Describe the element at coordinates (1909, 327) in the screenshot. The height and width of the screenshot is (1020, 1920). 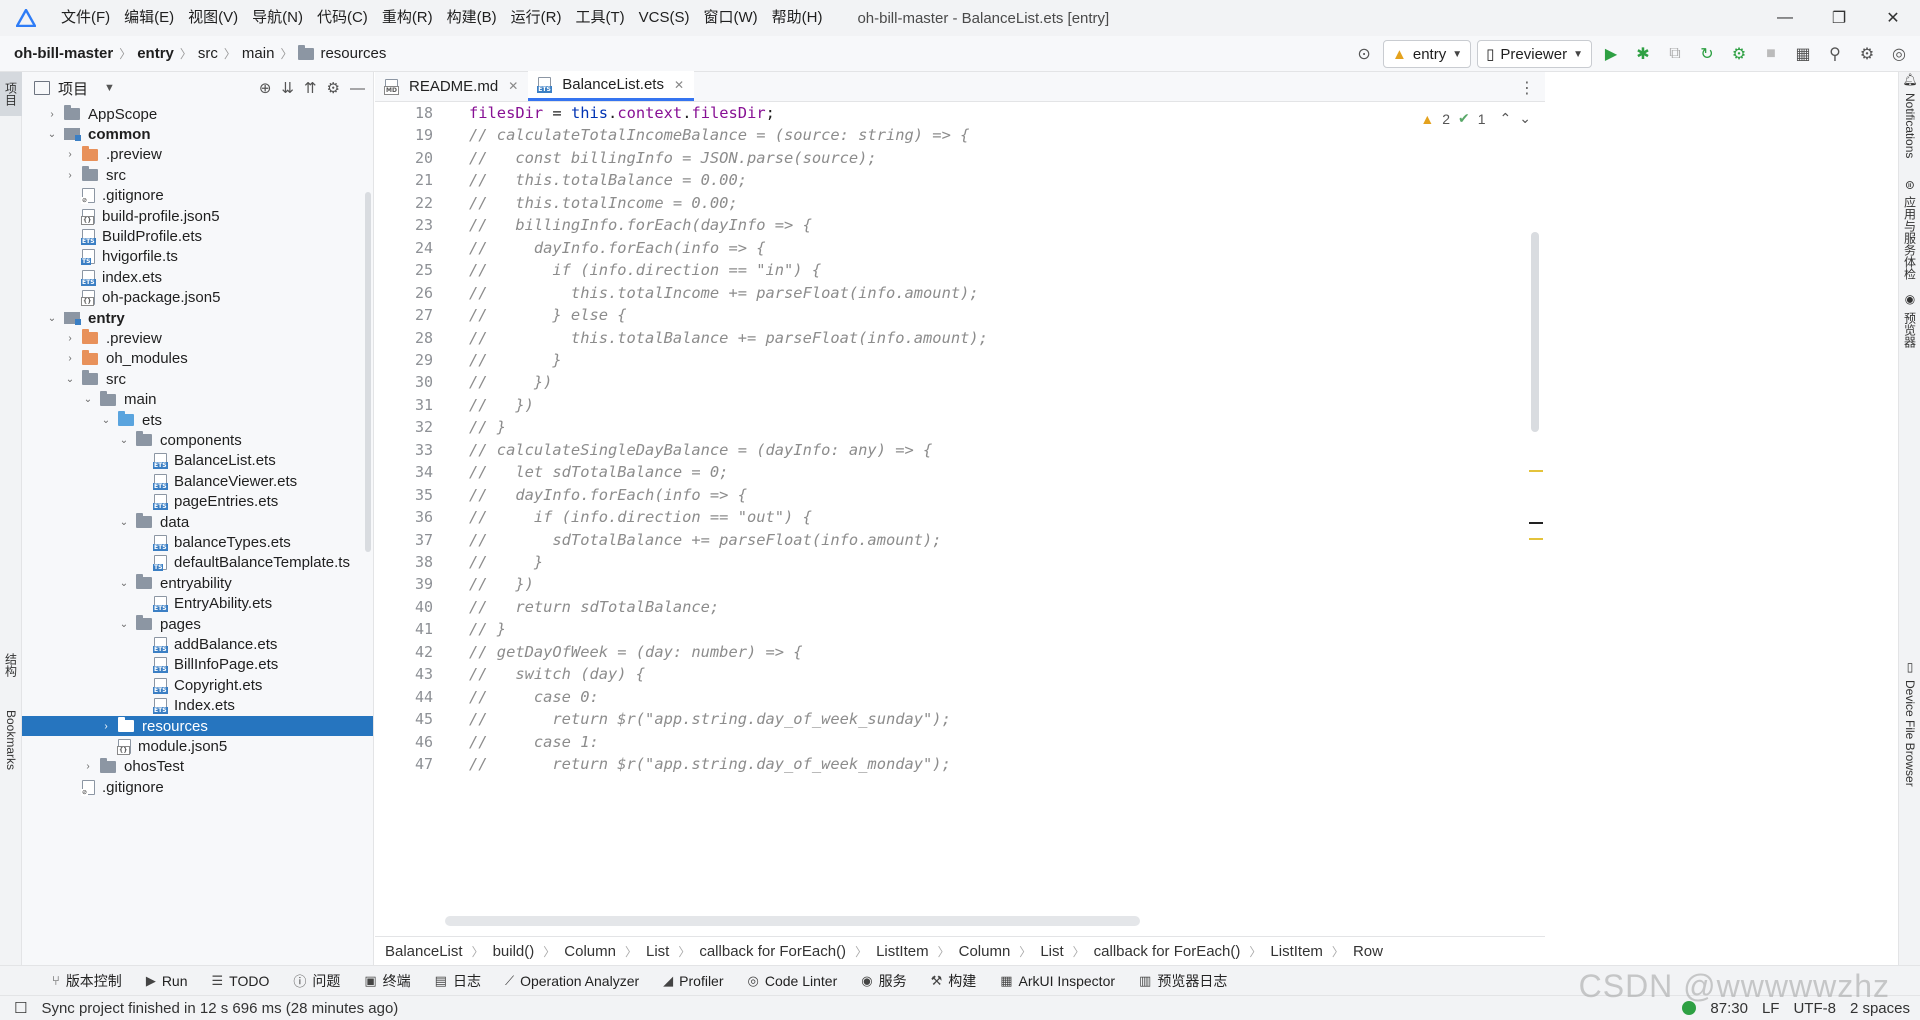
I see `previewer-tool-tab: ◉ 预览器` at that location.